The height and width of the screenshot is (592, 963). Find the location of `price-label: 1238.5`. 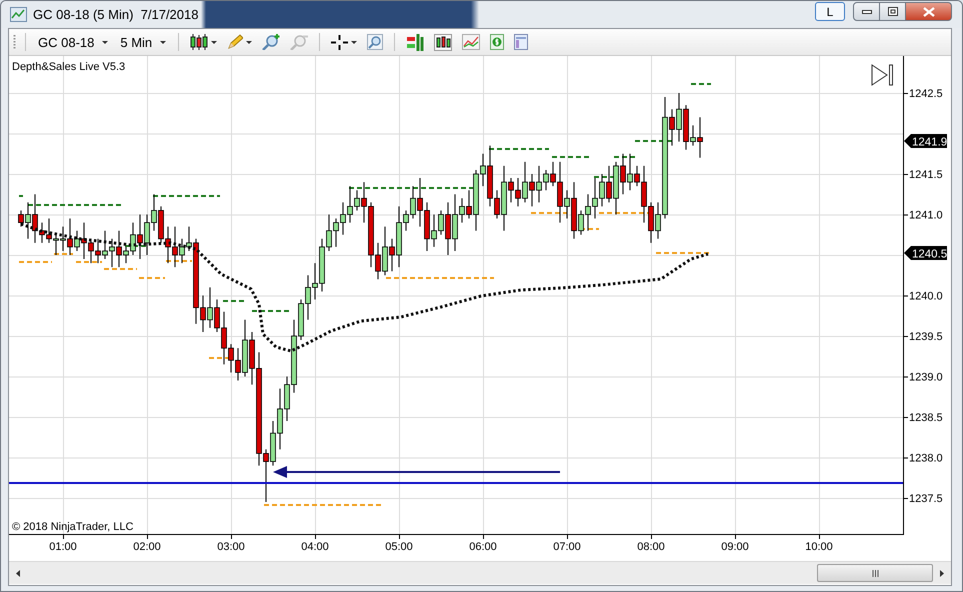

price-label: 1238.5 is located at coordinates (926, 418).